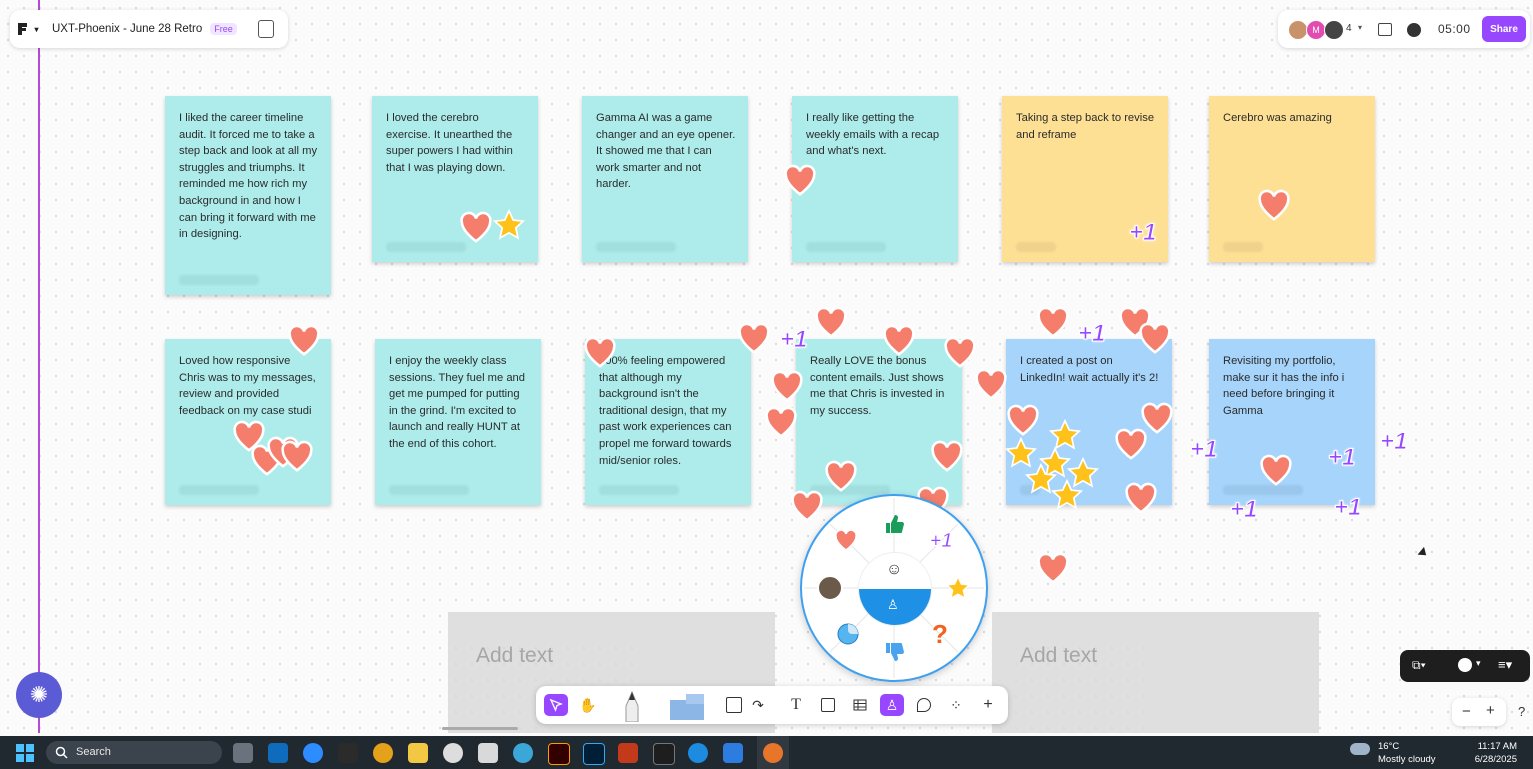 Image resolution: width=1533 pixels, height=769 pixels. Describe the element at coordinates (1349, 28) in the screenshot. I see `collaborator-count: 4` at that location.